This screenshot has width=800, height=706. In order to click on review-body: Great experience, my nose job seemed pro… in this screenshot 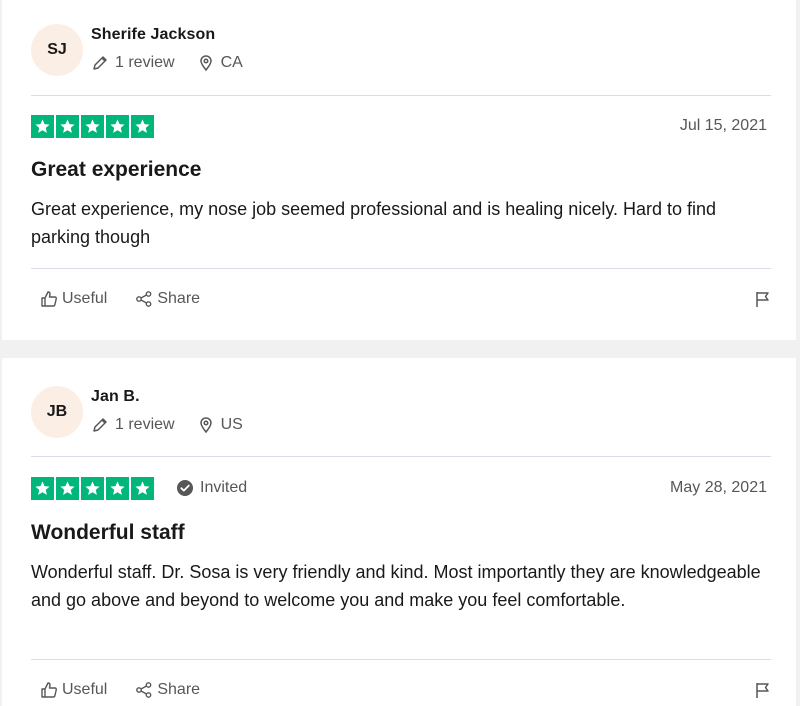, I will do `click(374, 223)`.